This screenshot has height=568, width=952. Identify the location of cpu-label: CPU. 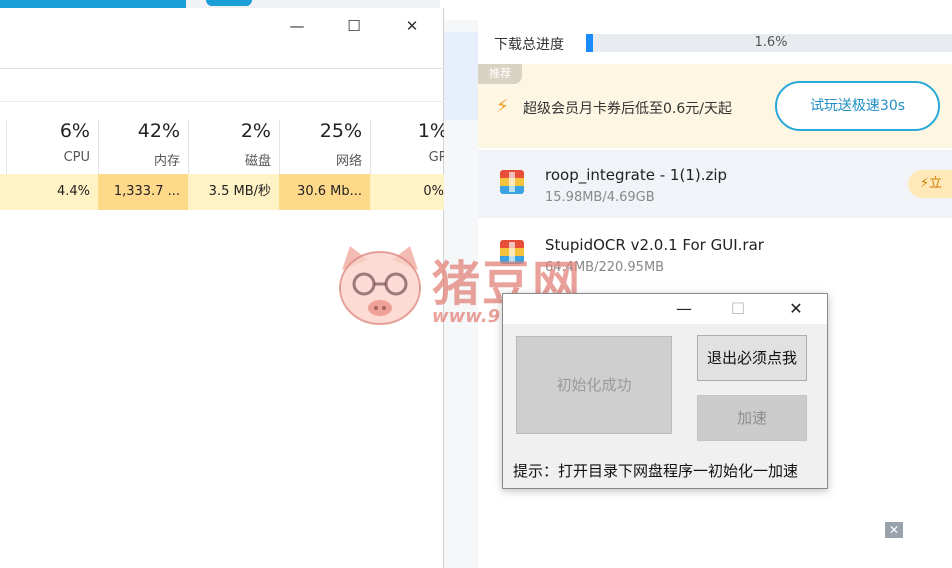
(76, 157).